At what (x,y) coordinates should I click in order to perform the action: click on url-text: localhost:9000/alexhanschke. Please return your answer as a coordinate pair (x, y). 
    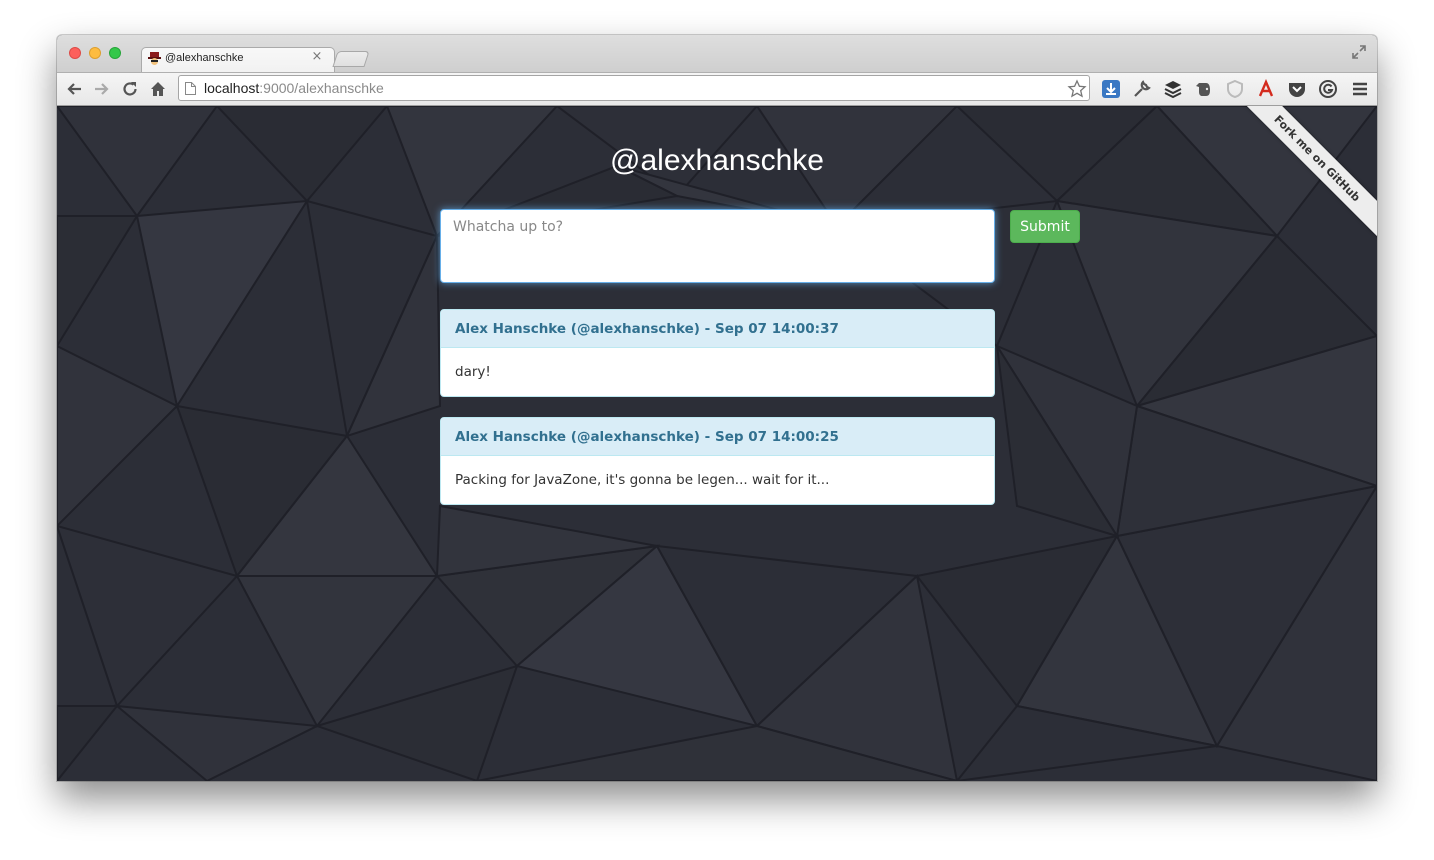
    Looking at the image, I should click on (294, 88).